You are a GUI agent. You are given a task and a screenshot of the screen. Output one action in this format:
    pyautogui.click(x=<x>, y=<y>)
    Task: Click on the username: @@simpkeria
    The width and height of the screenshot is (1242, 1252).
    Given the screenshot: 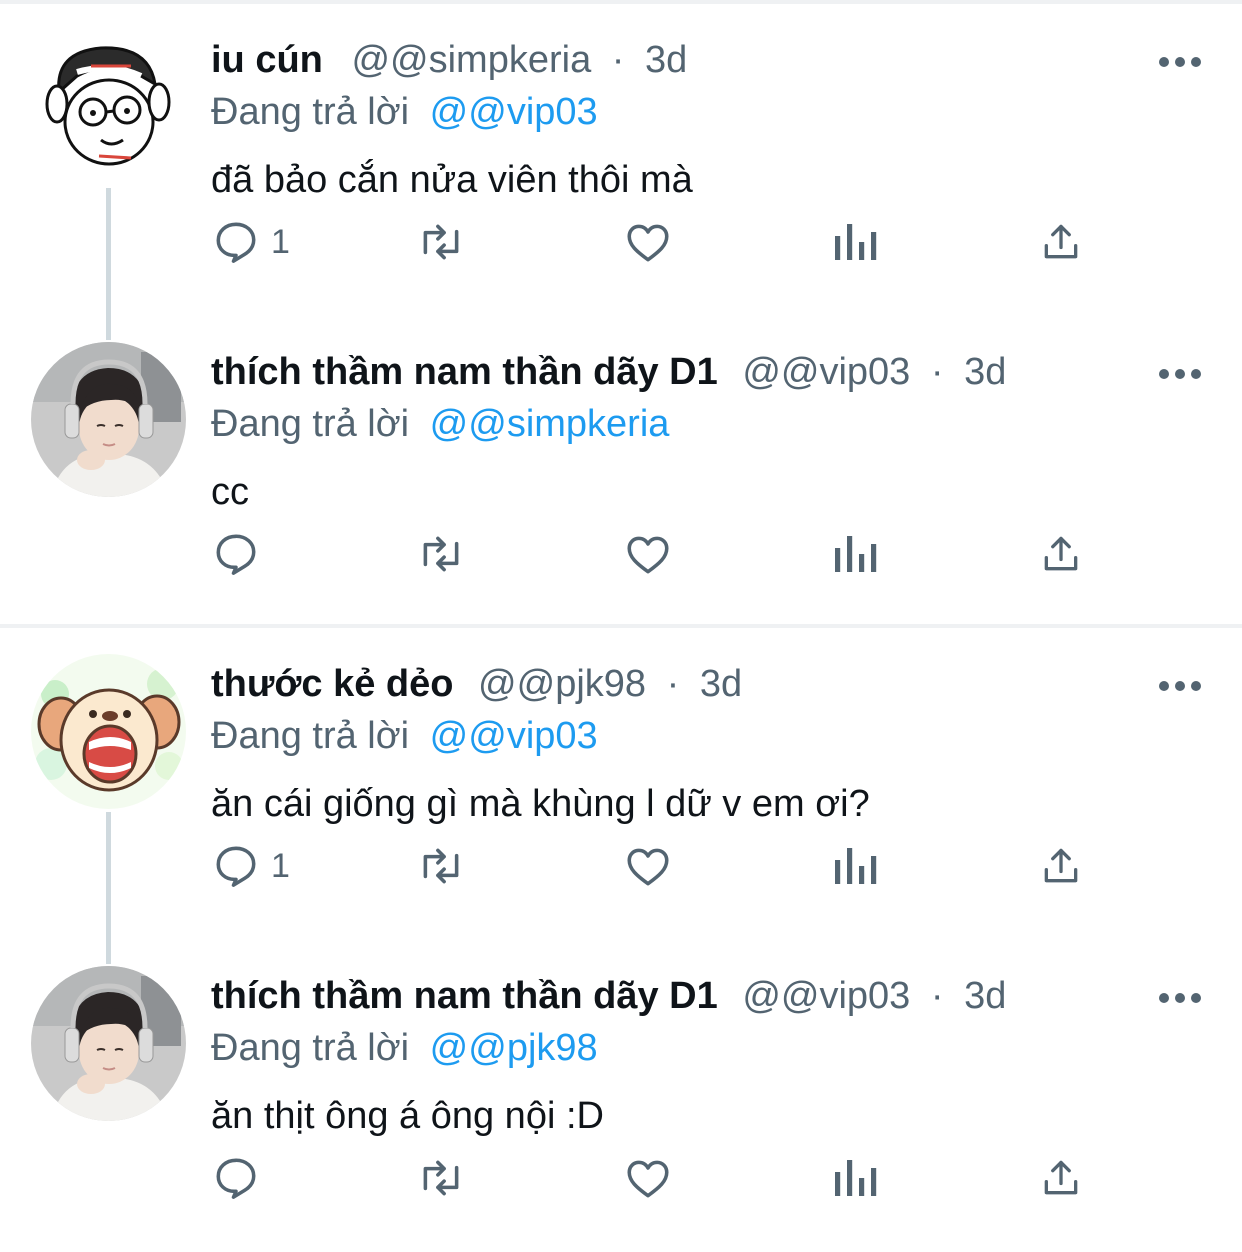 What is the action you would take?
    pyautogui.click(x=471, y=60)
    